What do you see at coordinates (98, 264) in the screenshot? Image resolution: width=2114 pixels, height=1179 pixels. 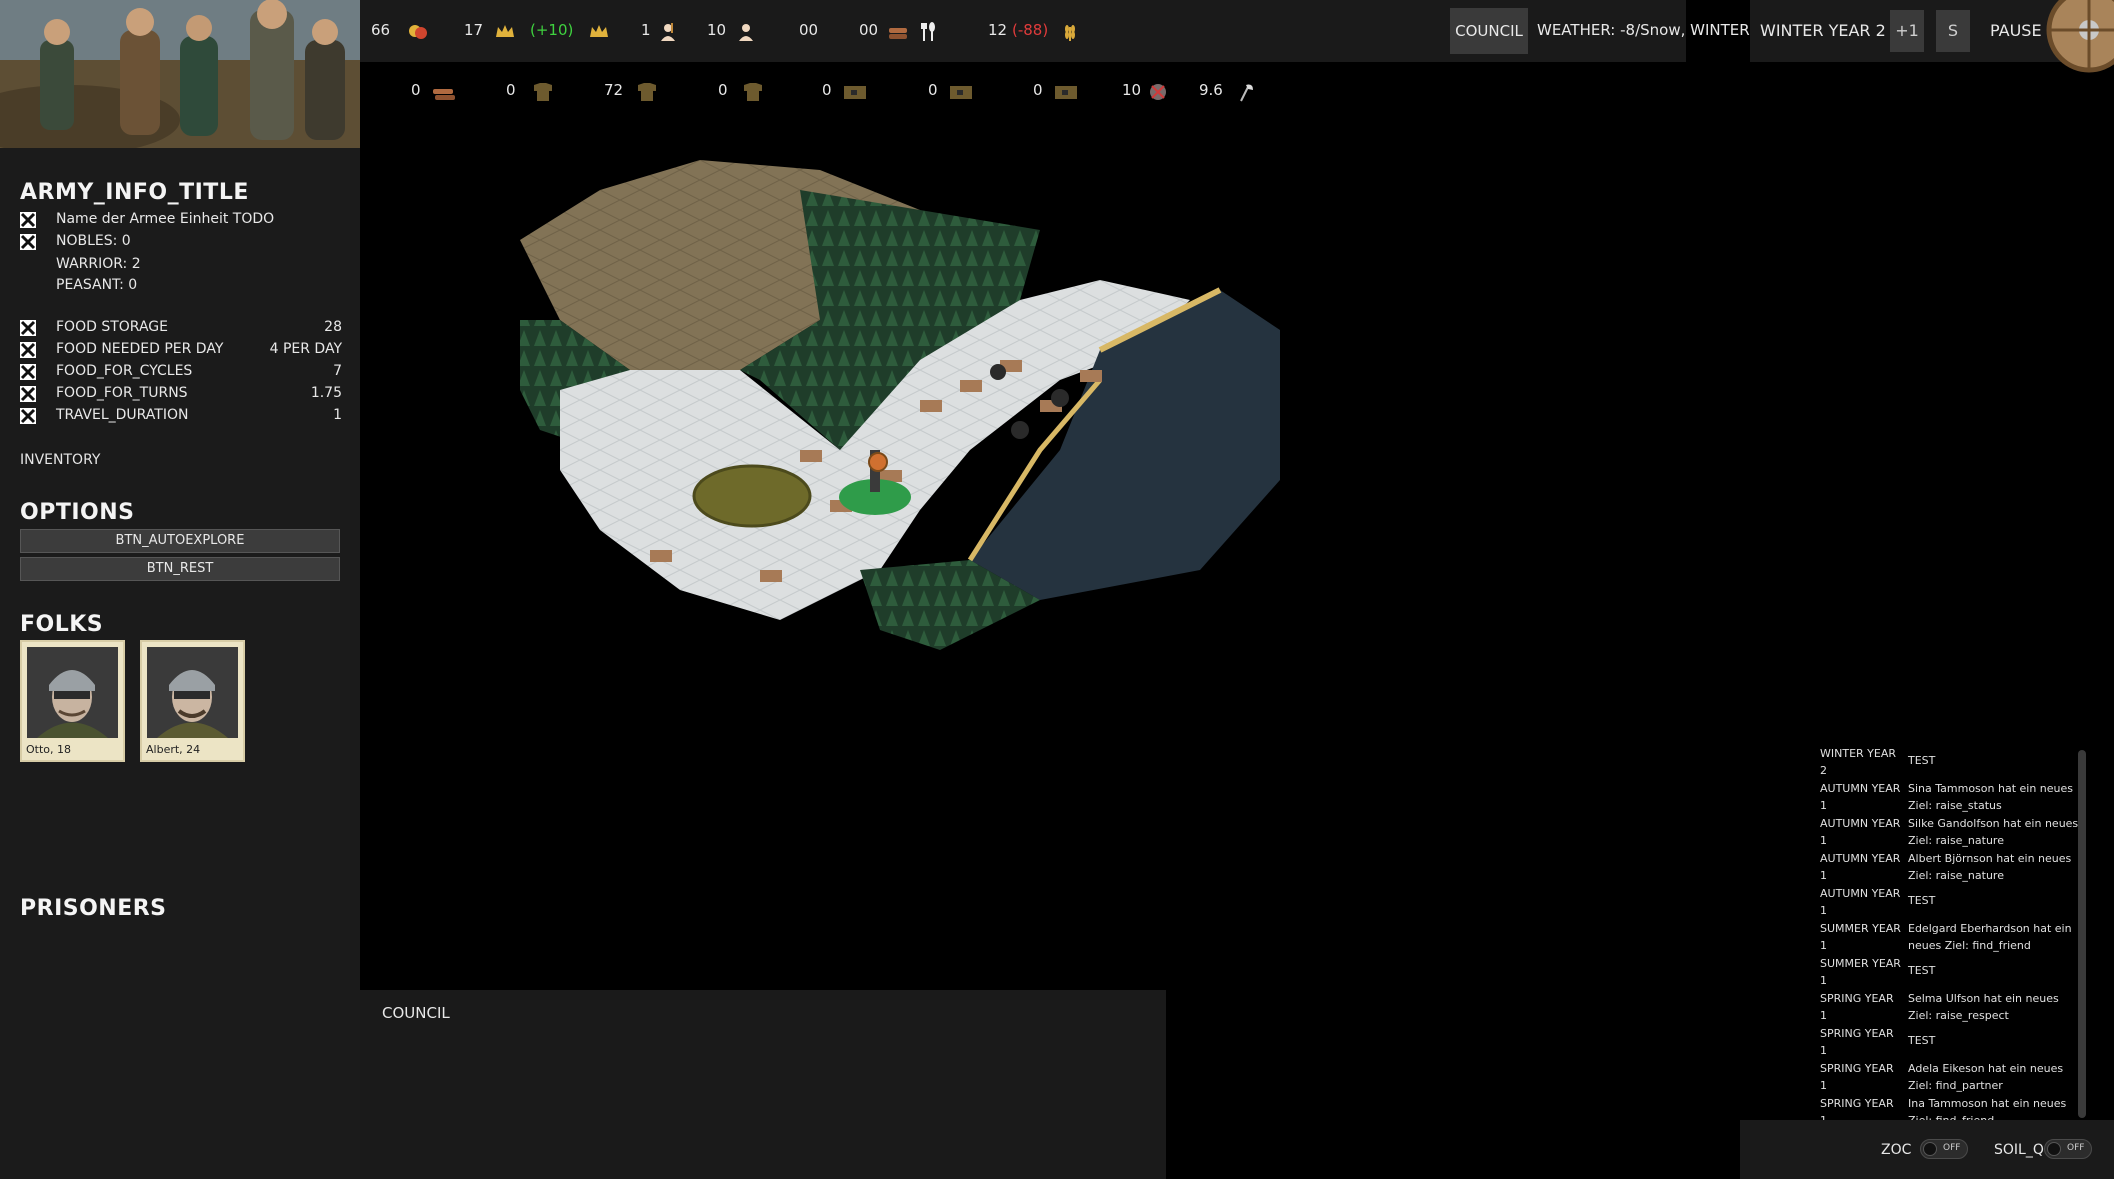 I see `army-warrior-count: WARRIOR: 2` at bounding box center [98, 264].